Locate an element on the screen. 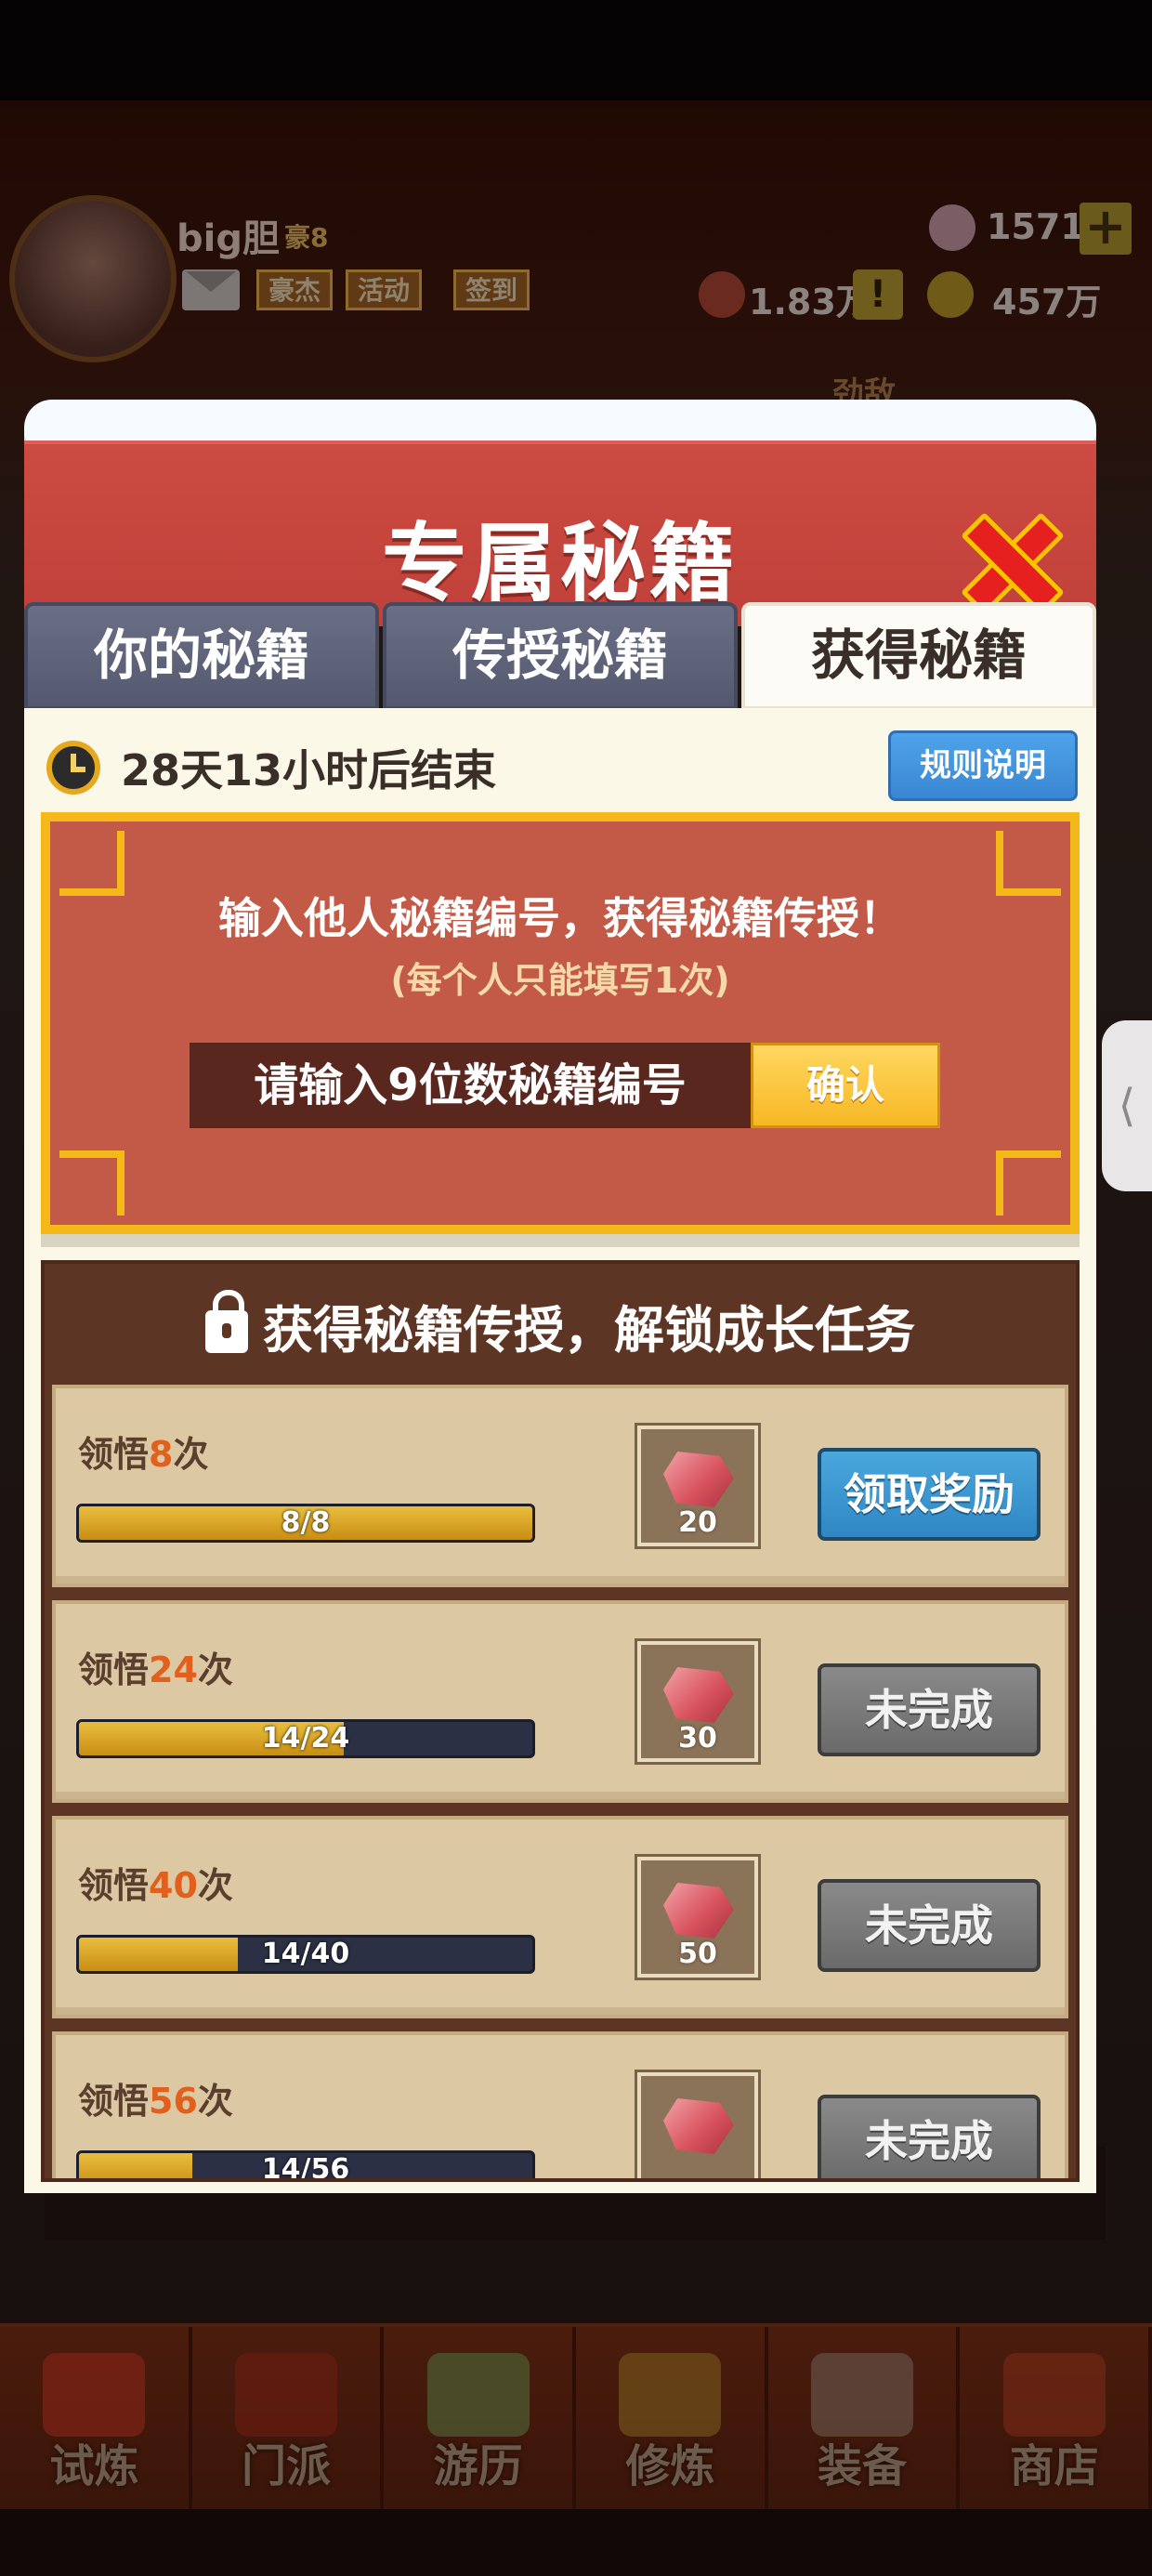 The width and height of the screenshot is (1152, 2576). tasks-title: 获得秘籍传授，解锁成长任务 is located at coordinates (589, 1330).